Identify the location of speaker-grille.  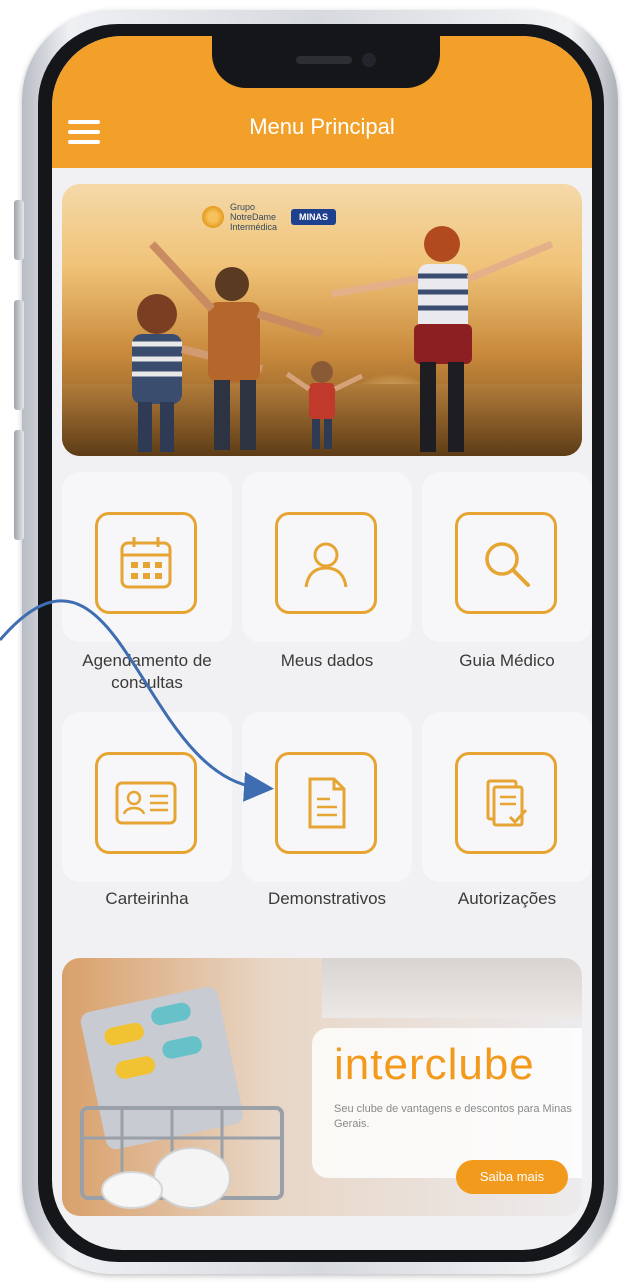
(324, 60).